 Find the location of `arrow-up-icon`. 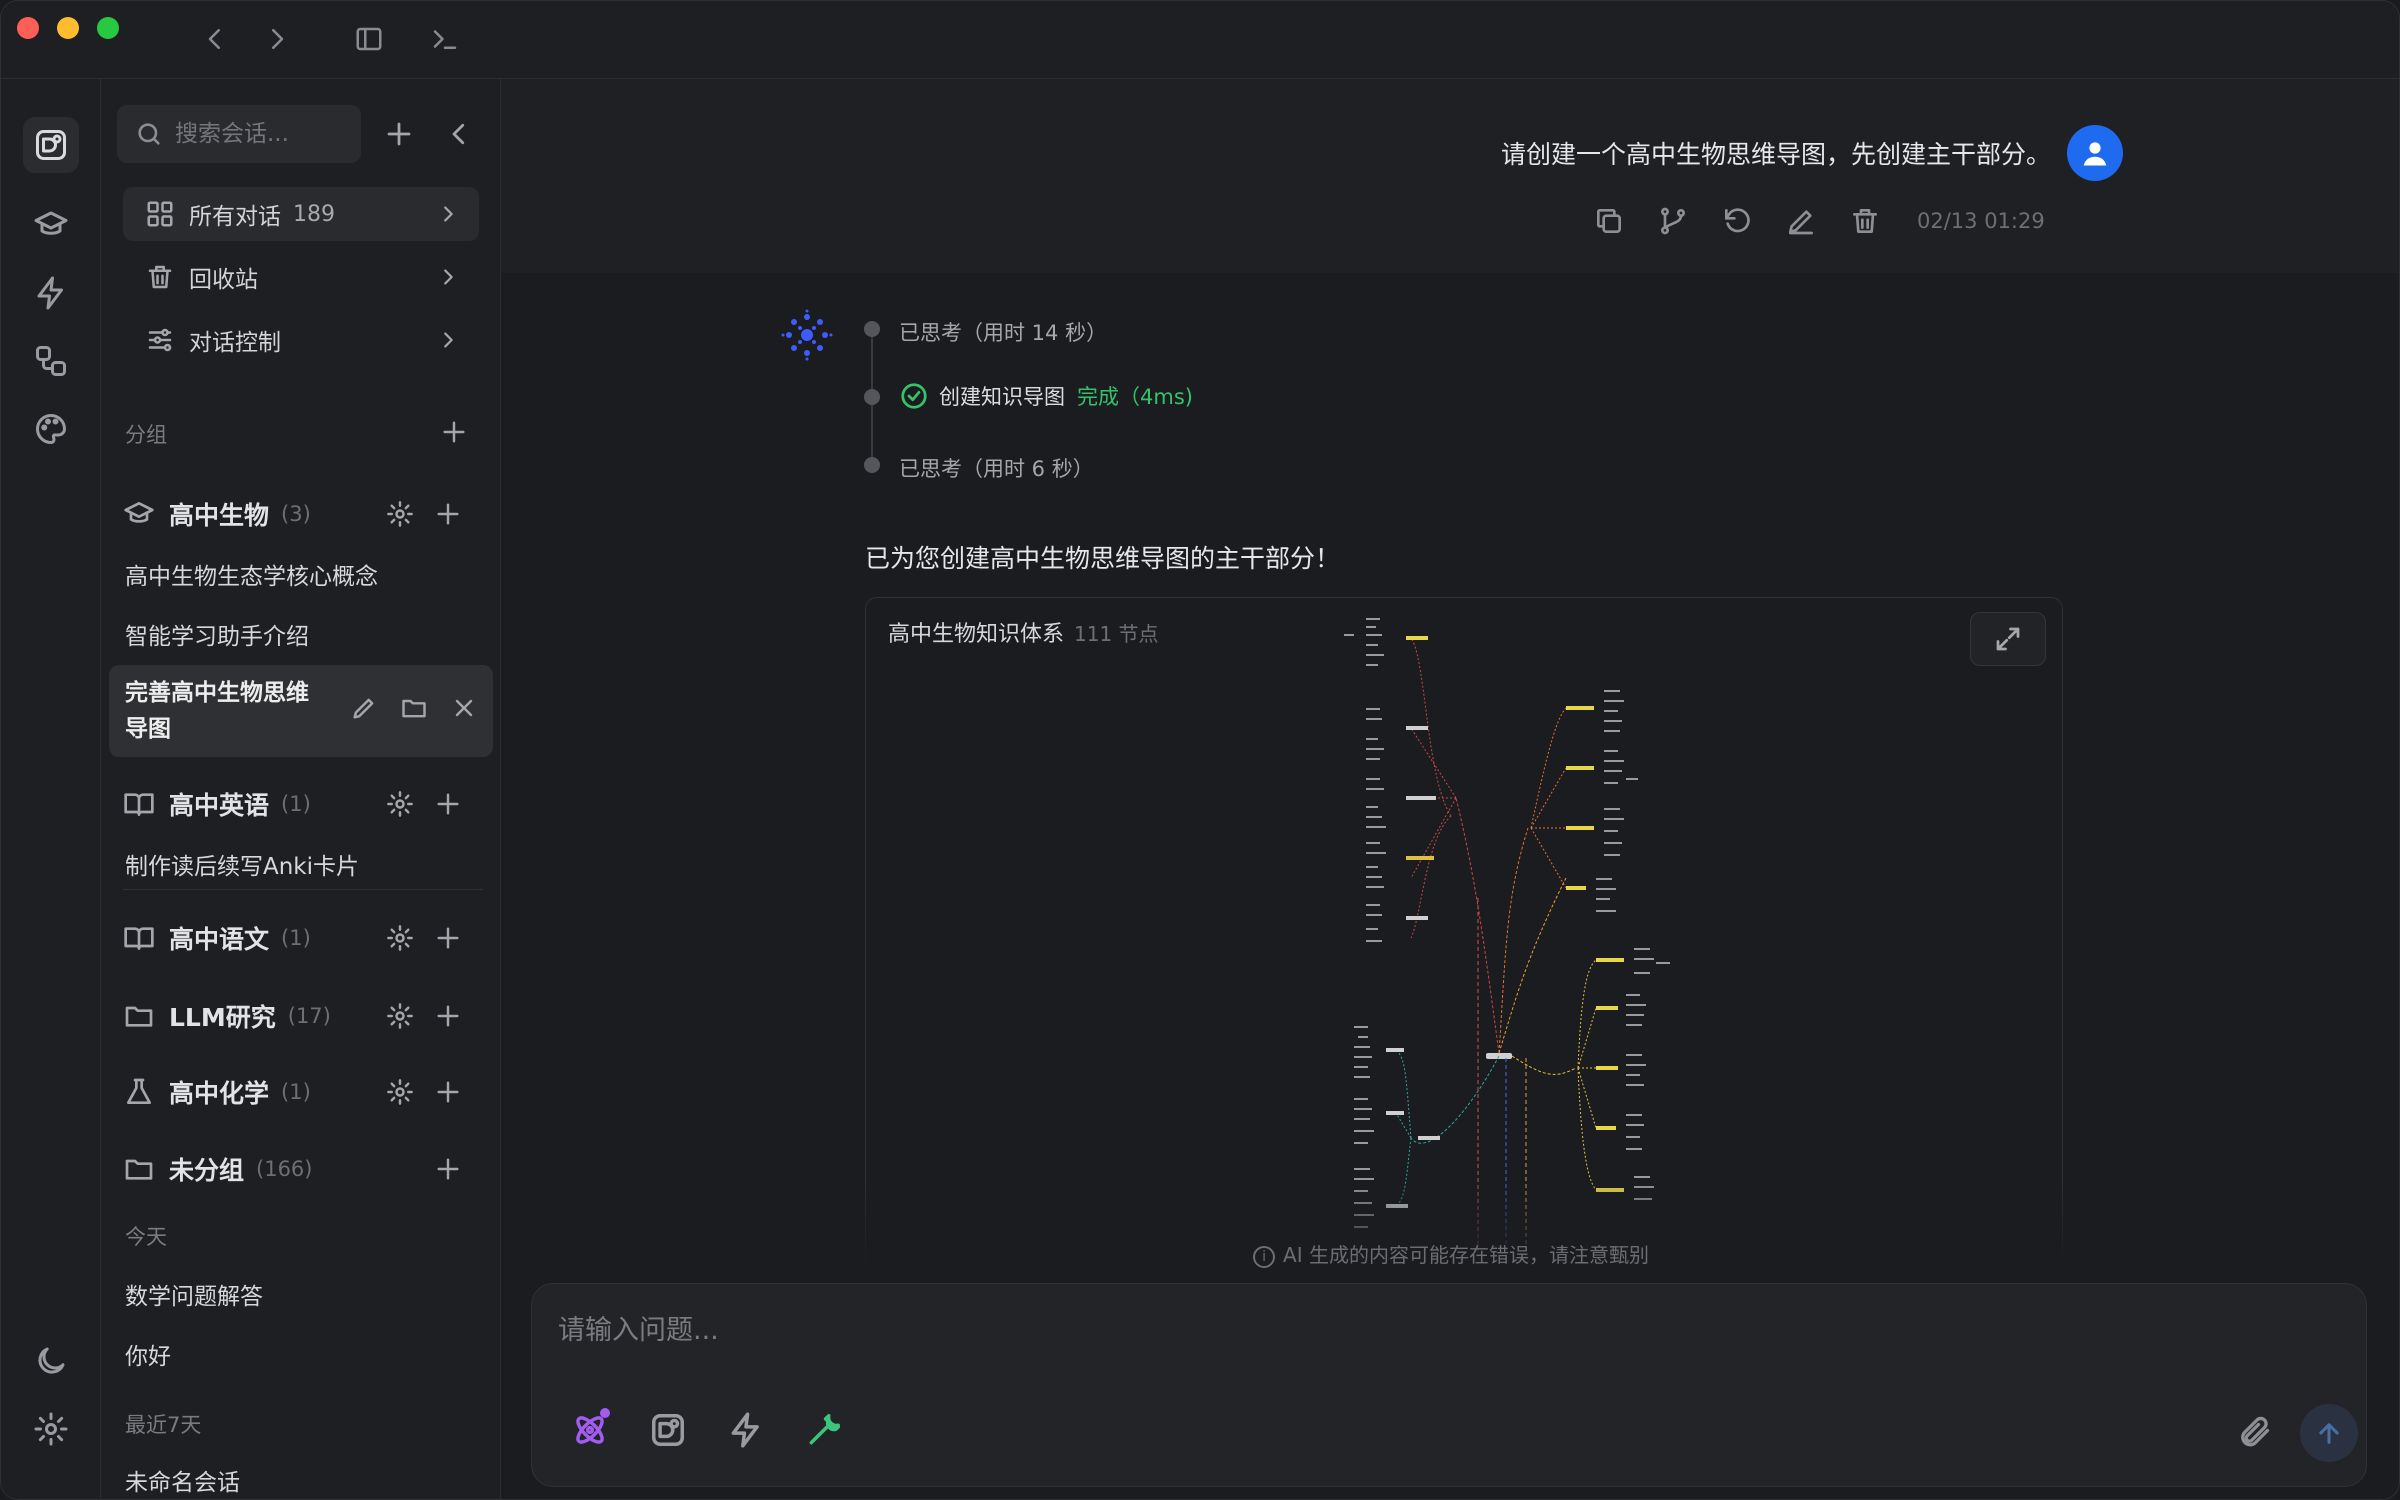

arrow-up-icon is located at coordinates (2329, 1433).